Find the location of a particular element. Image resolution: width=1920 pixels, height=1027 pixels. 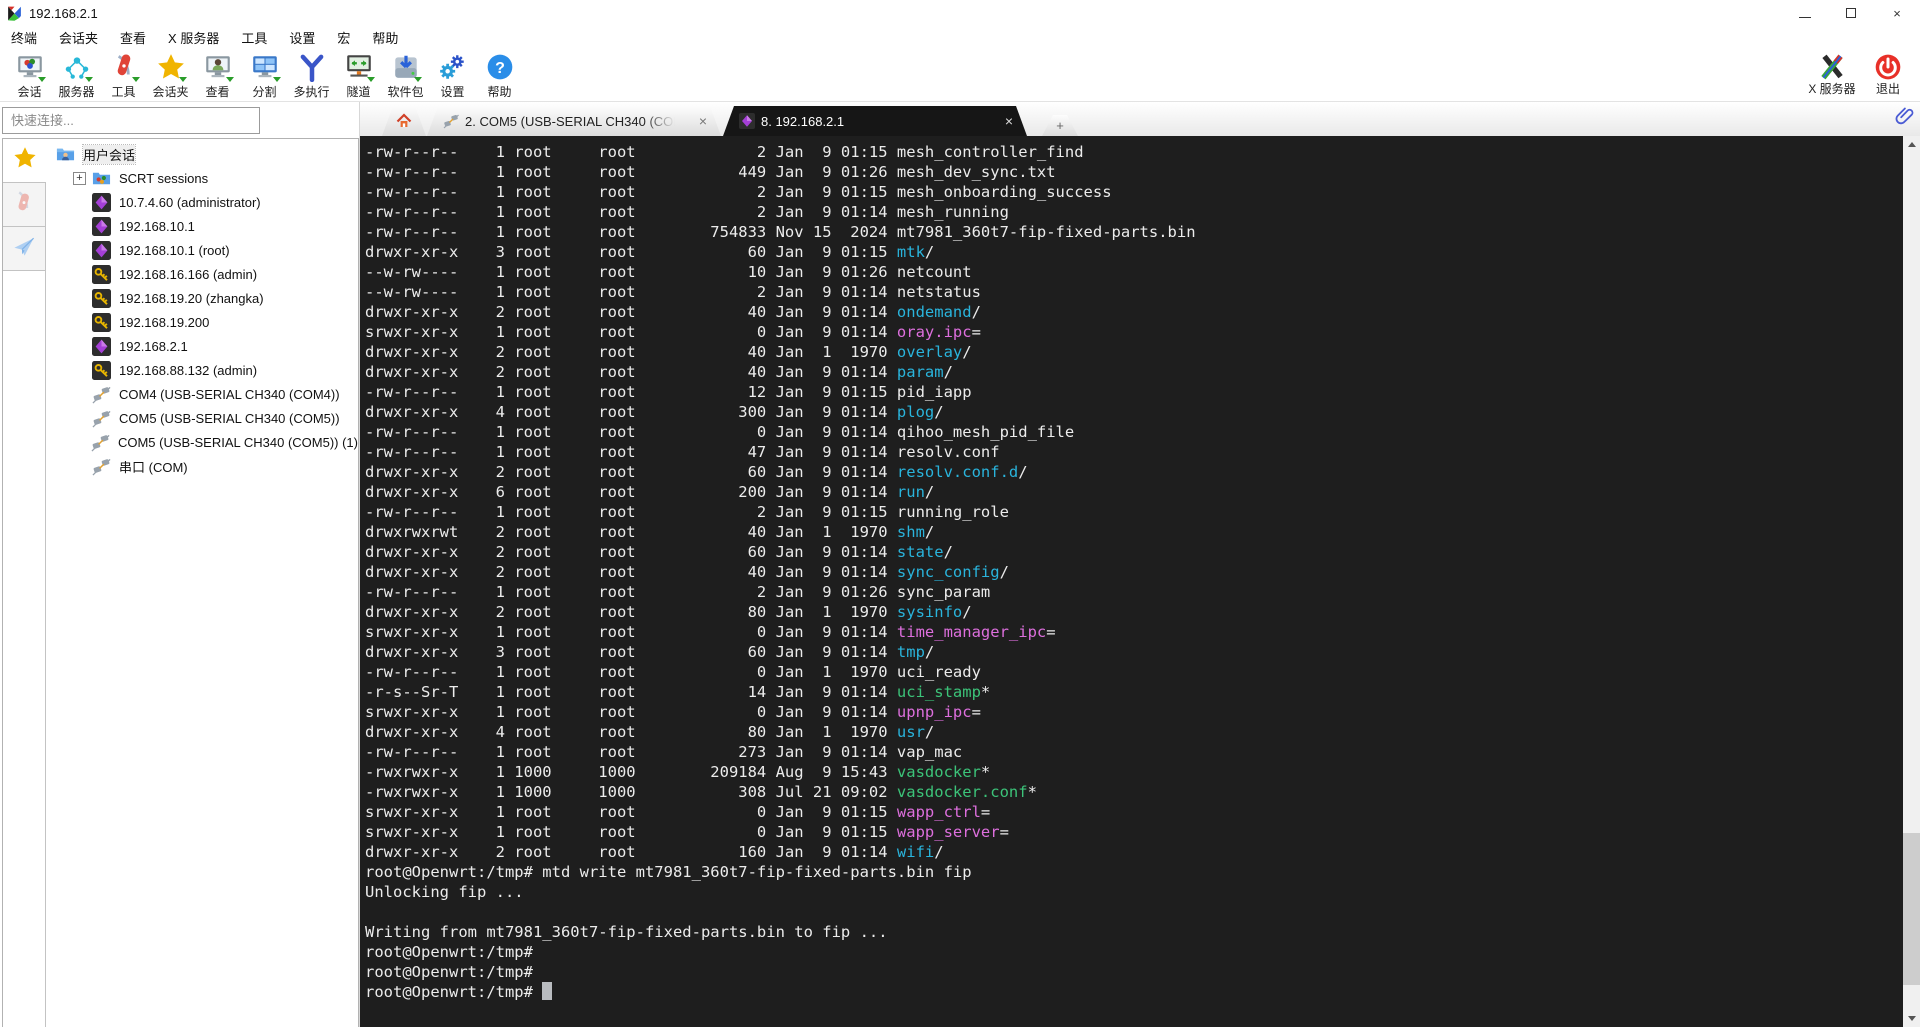

toolbar-button-packages: 软件包 is located at coordinates (405, 75).